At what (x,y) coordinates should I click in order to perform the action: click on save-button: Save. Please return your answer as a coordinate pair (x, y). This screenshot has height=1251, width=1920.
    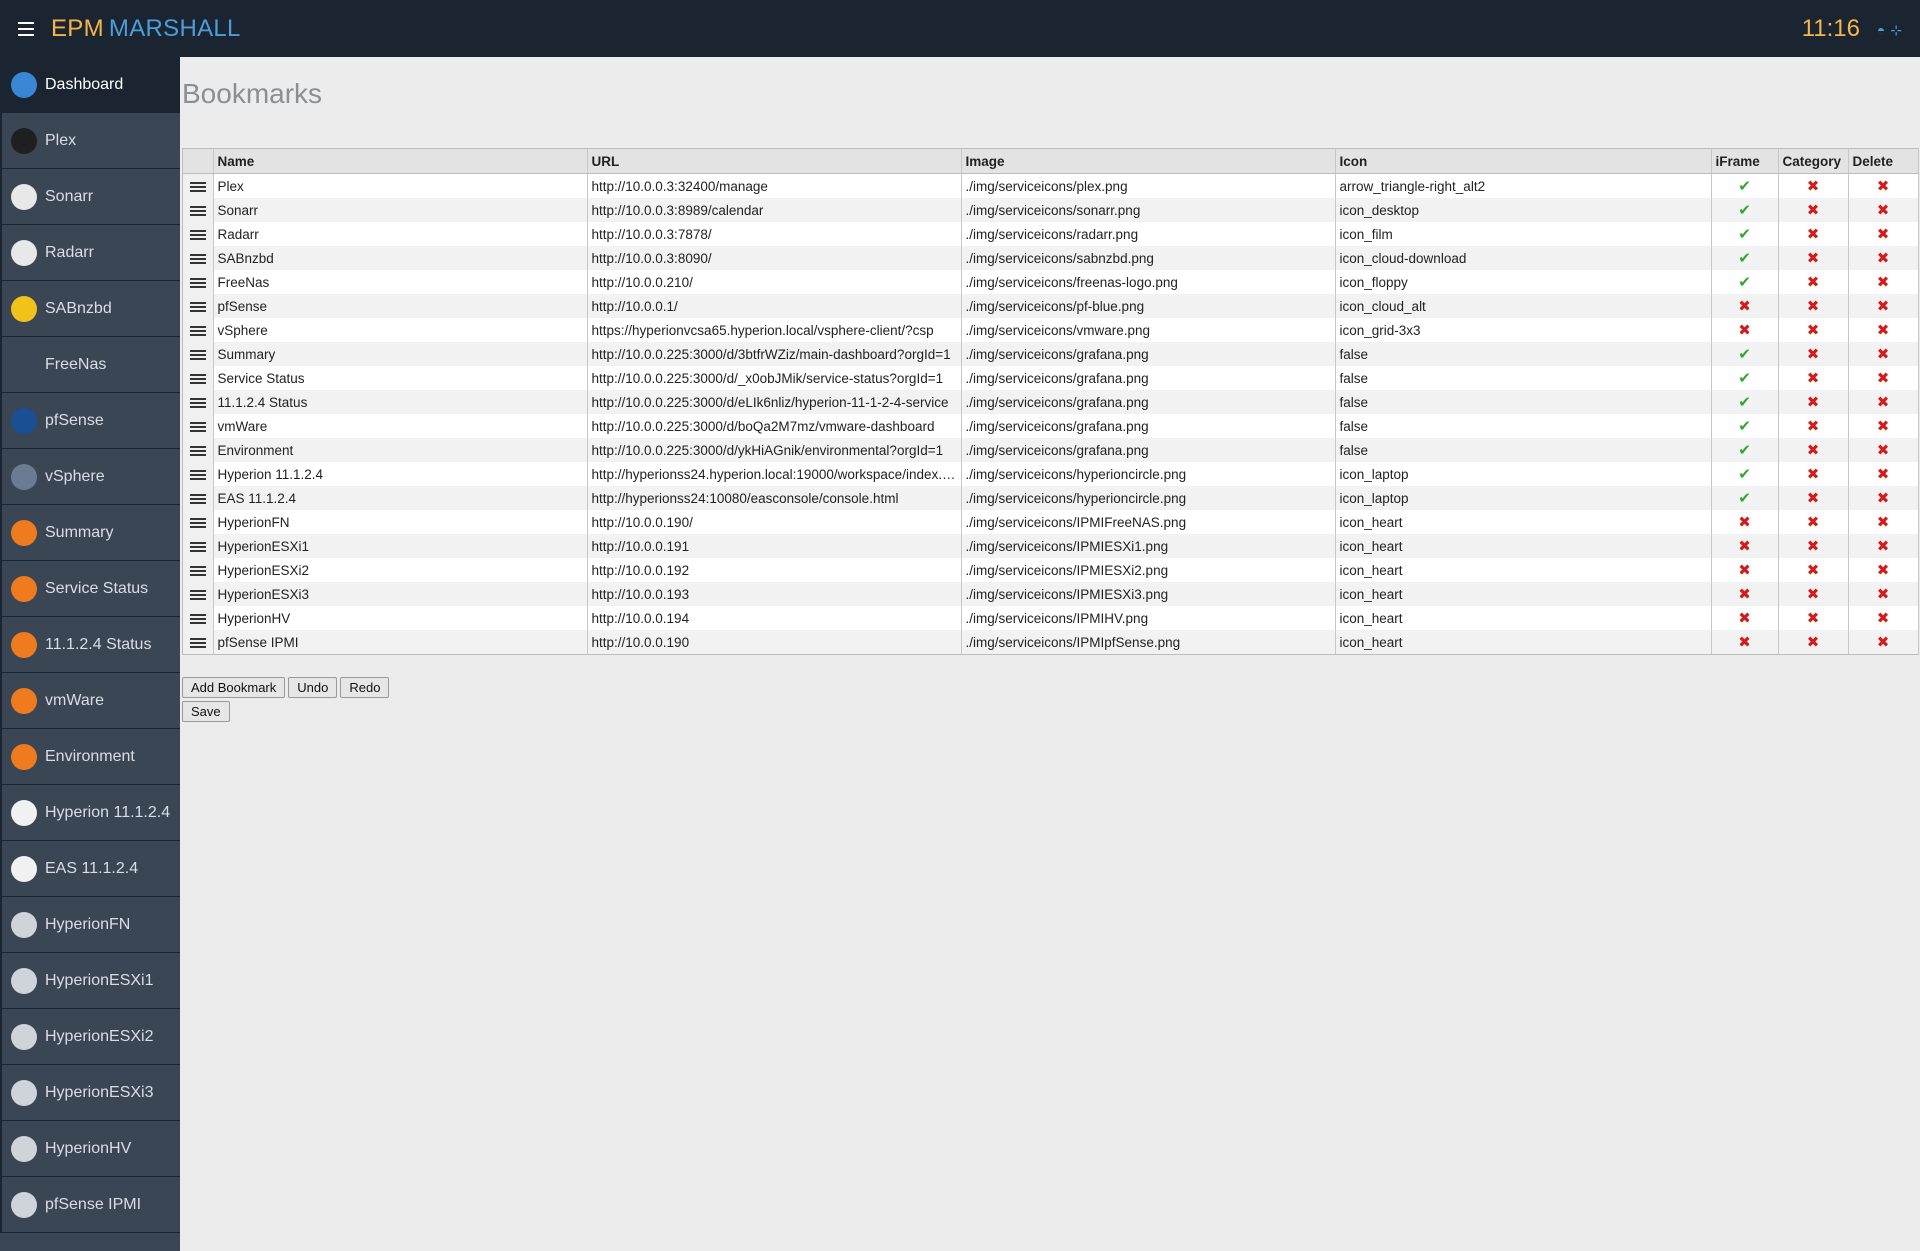
    Looking at the image, I should click on (206, 711).